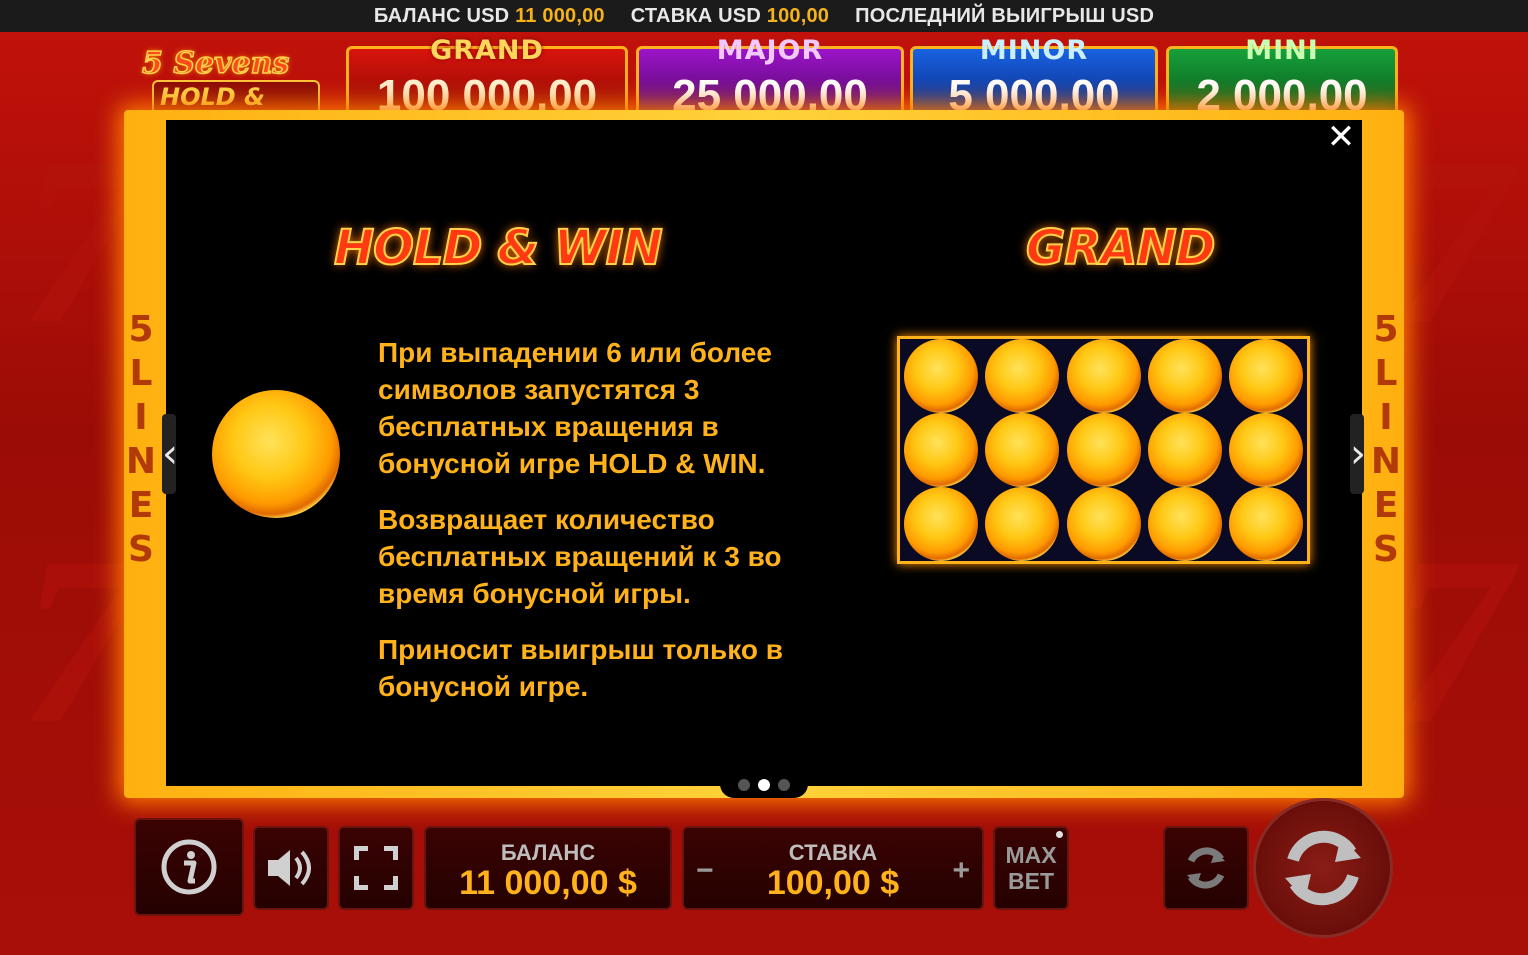 This screenshot has height=955, width=1528. Describe the element at coordinates (695, 15) in the screenshot. I see `top-bet-label: СТАВКА USD` at that location.